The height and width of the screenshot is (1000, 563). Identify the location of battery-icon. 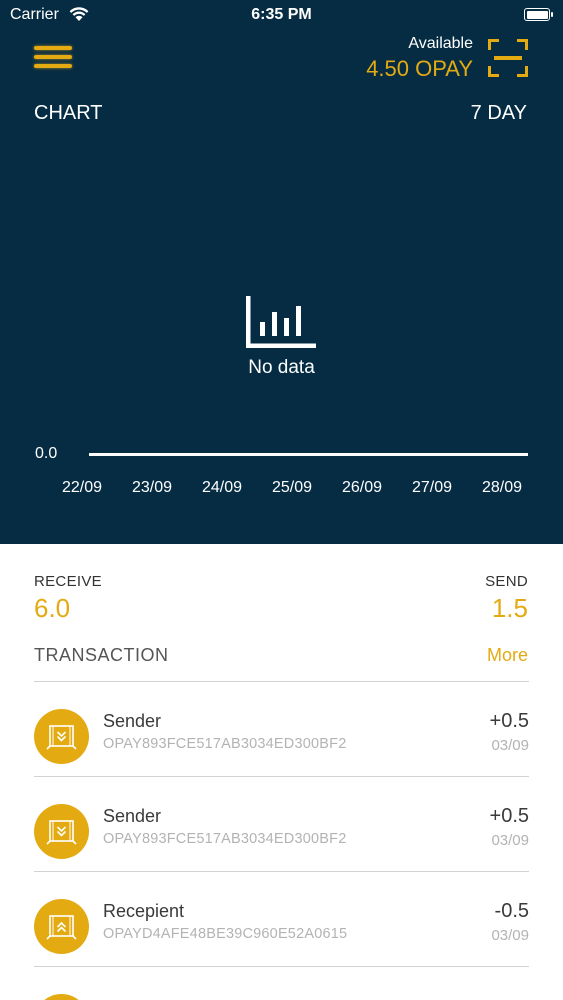
(538, 14).